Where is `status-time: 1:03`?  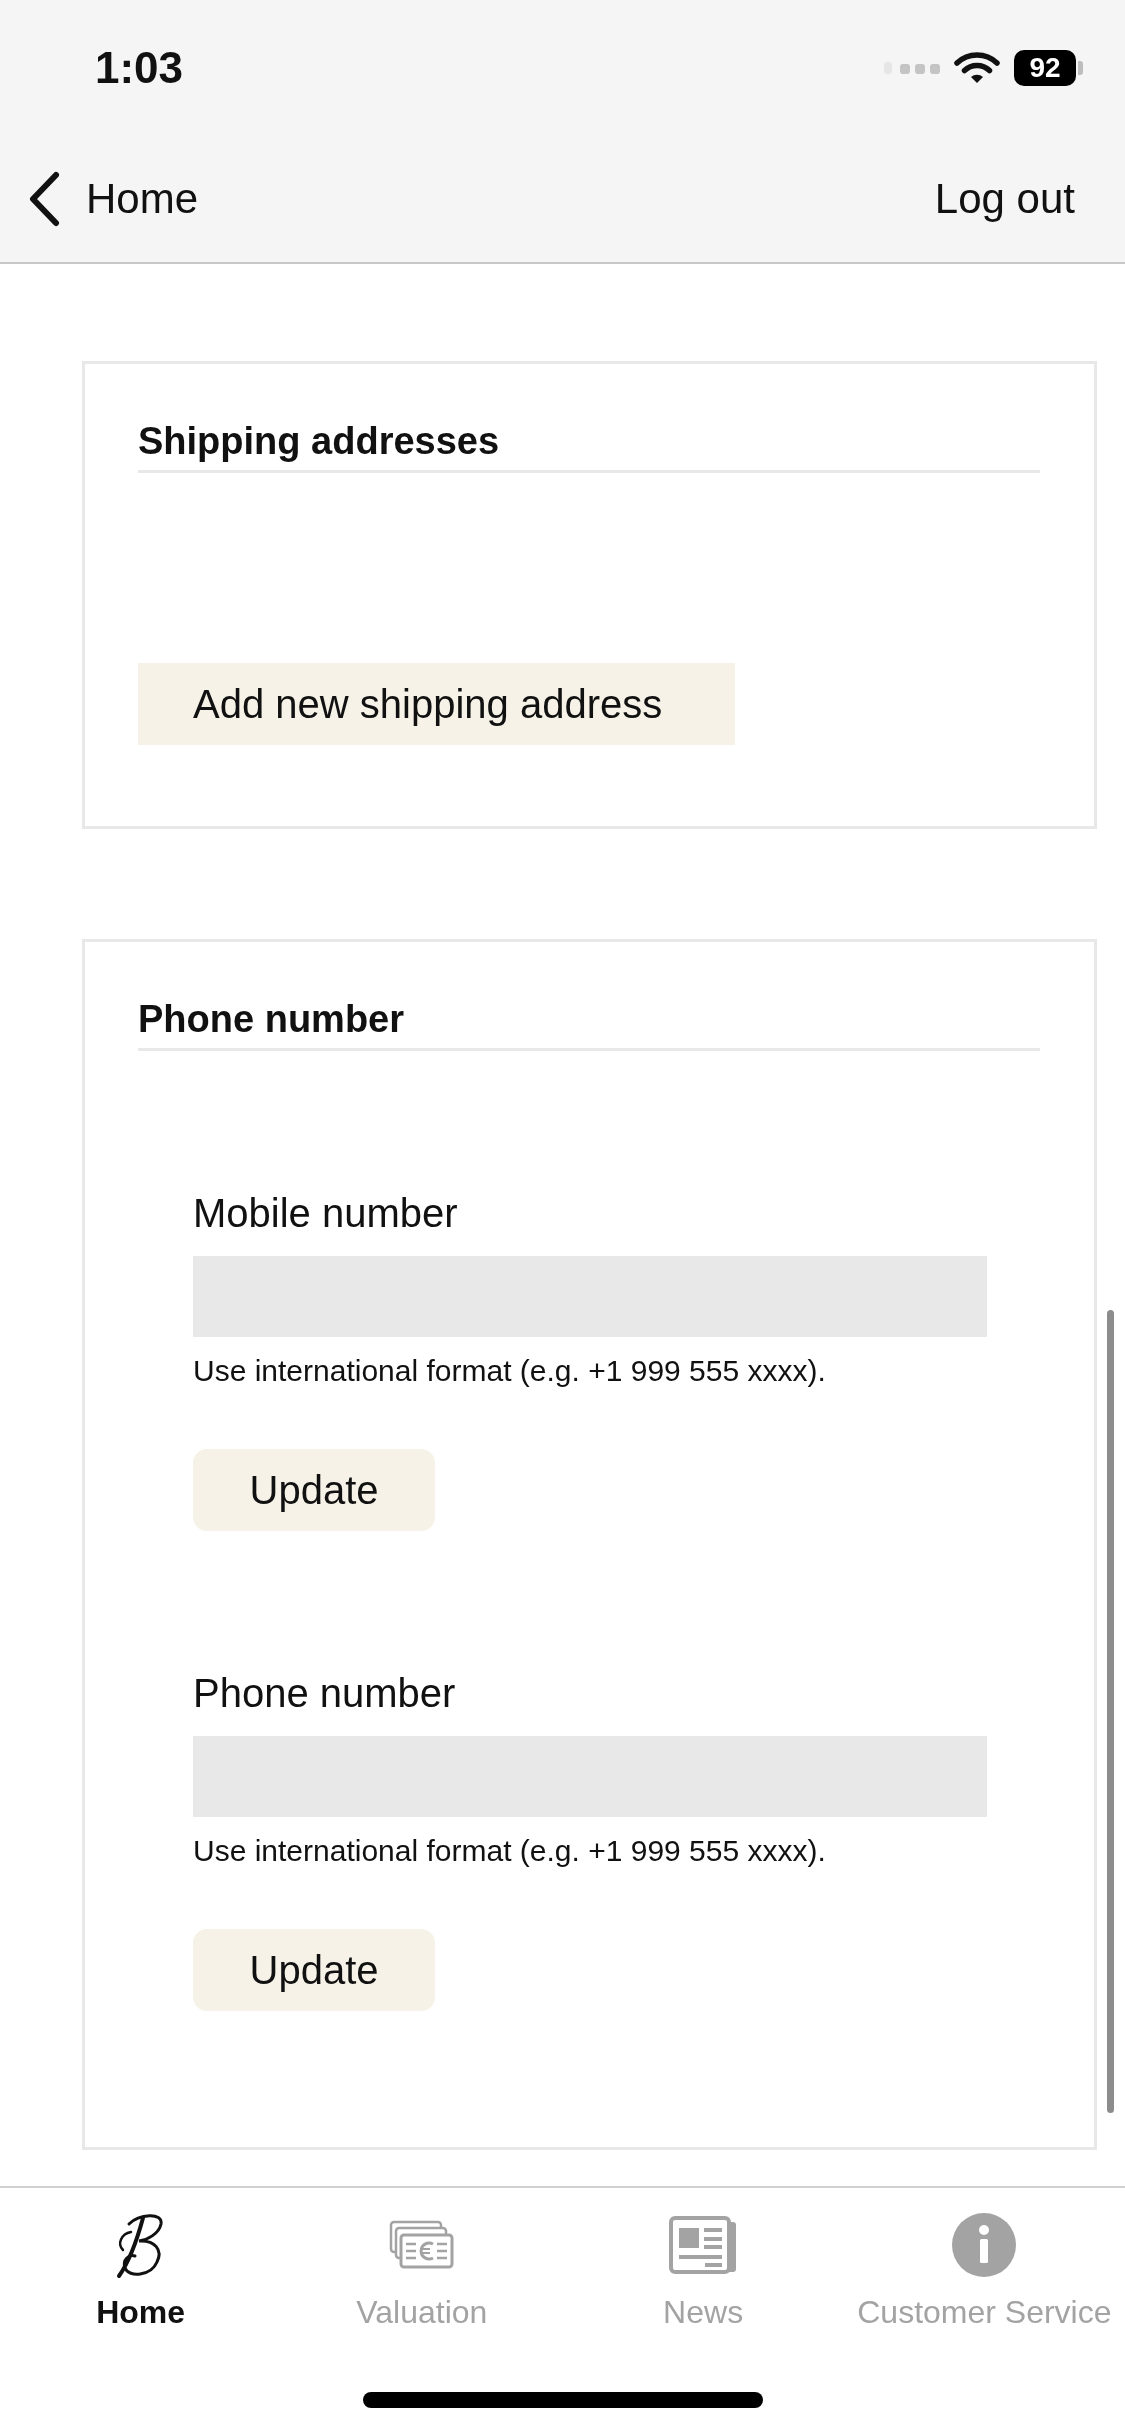
status-time: 1:03 is located at coordinates (139, 67).